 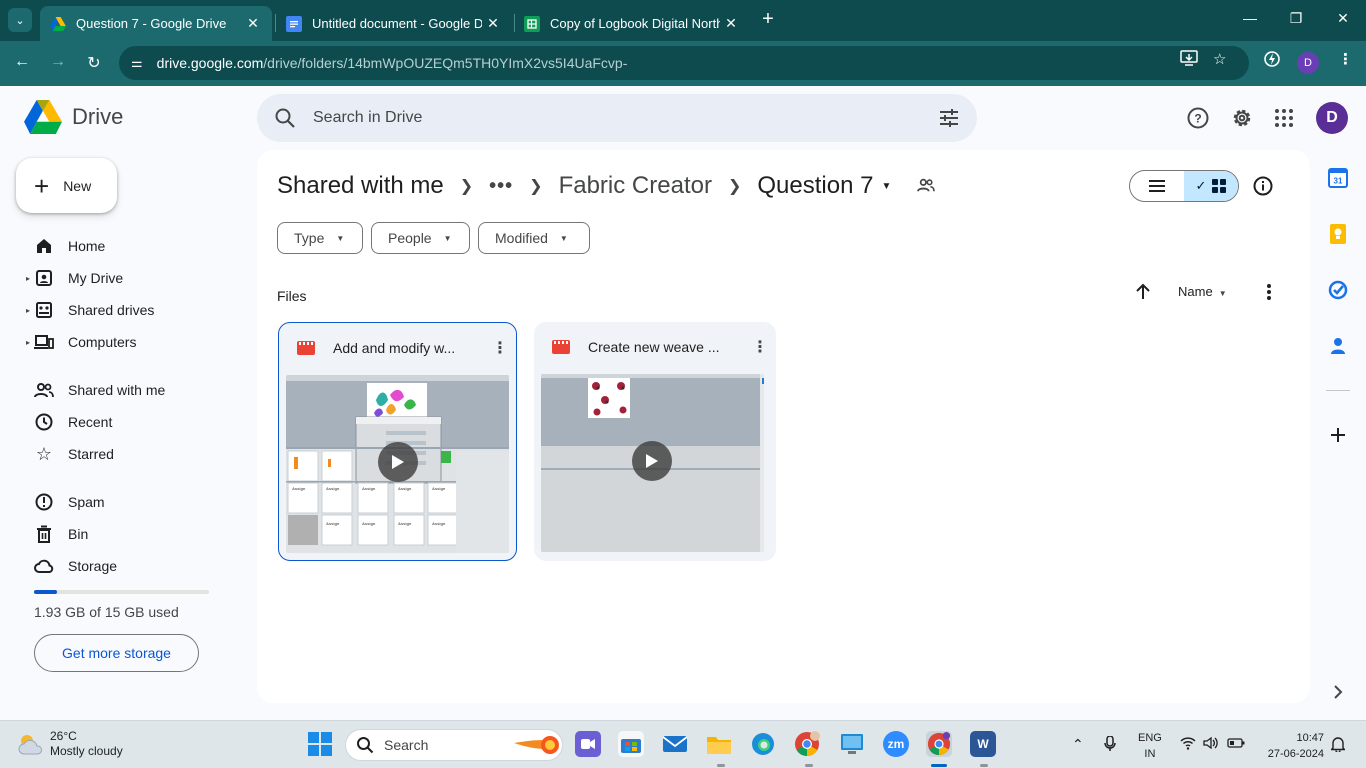 What do you see at coordinates (58, 24) in the screenshot?
I see `google-drive-favicon-icon` at bounding box center [58, 24].